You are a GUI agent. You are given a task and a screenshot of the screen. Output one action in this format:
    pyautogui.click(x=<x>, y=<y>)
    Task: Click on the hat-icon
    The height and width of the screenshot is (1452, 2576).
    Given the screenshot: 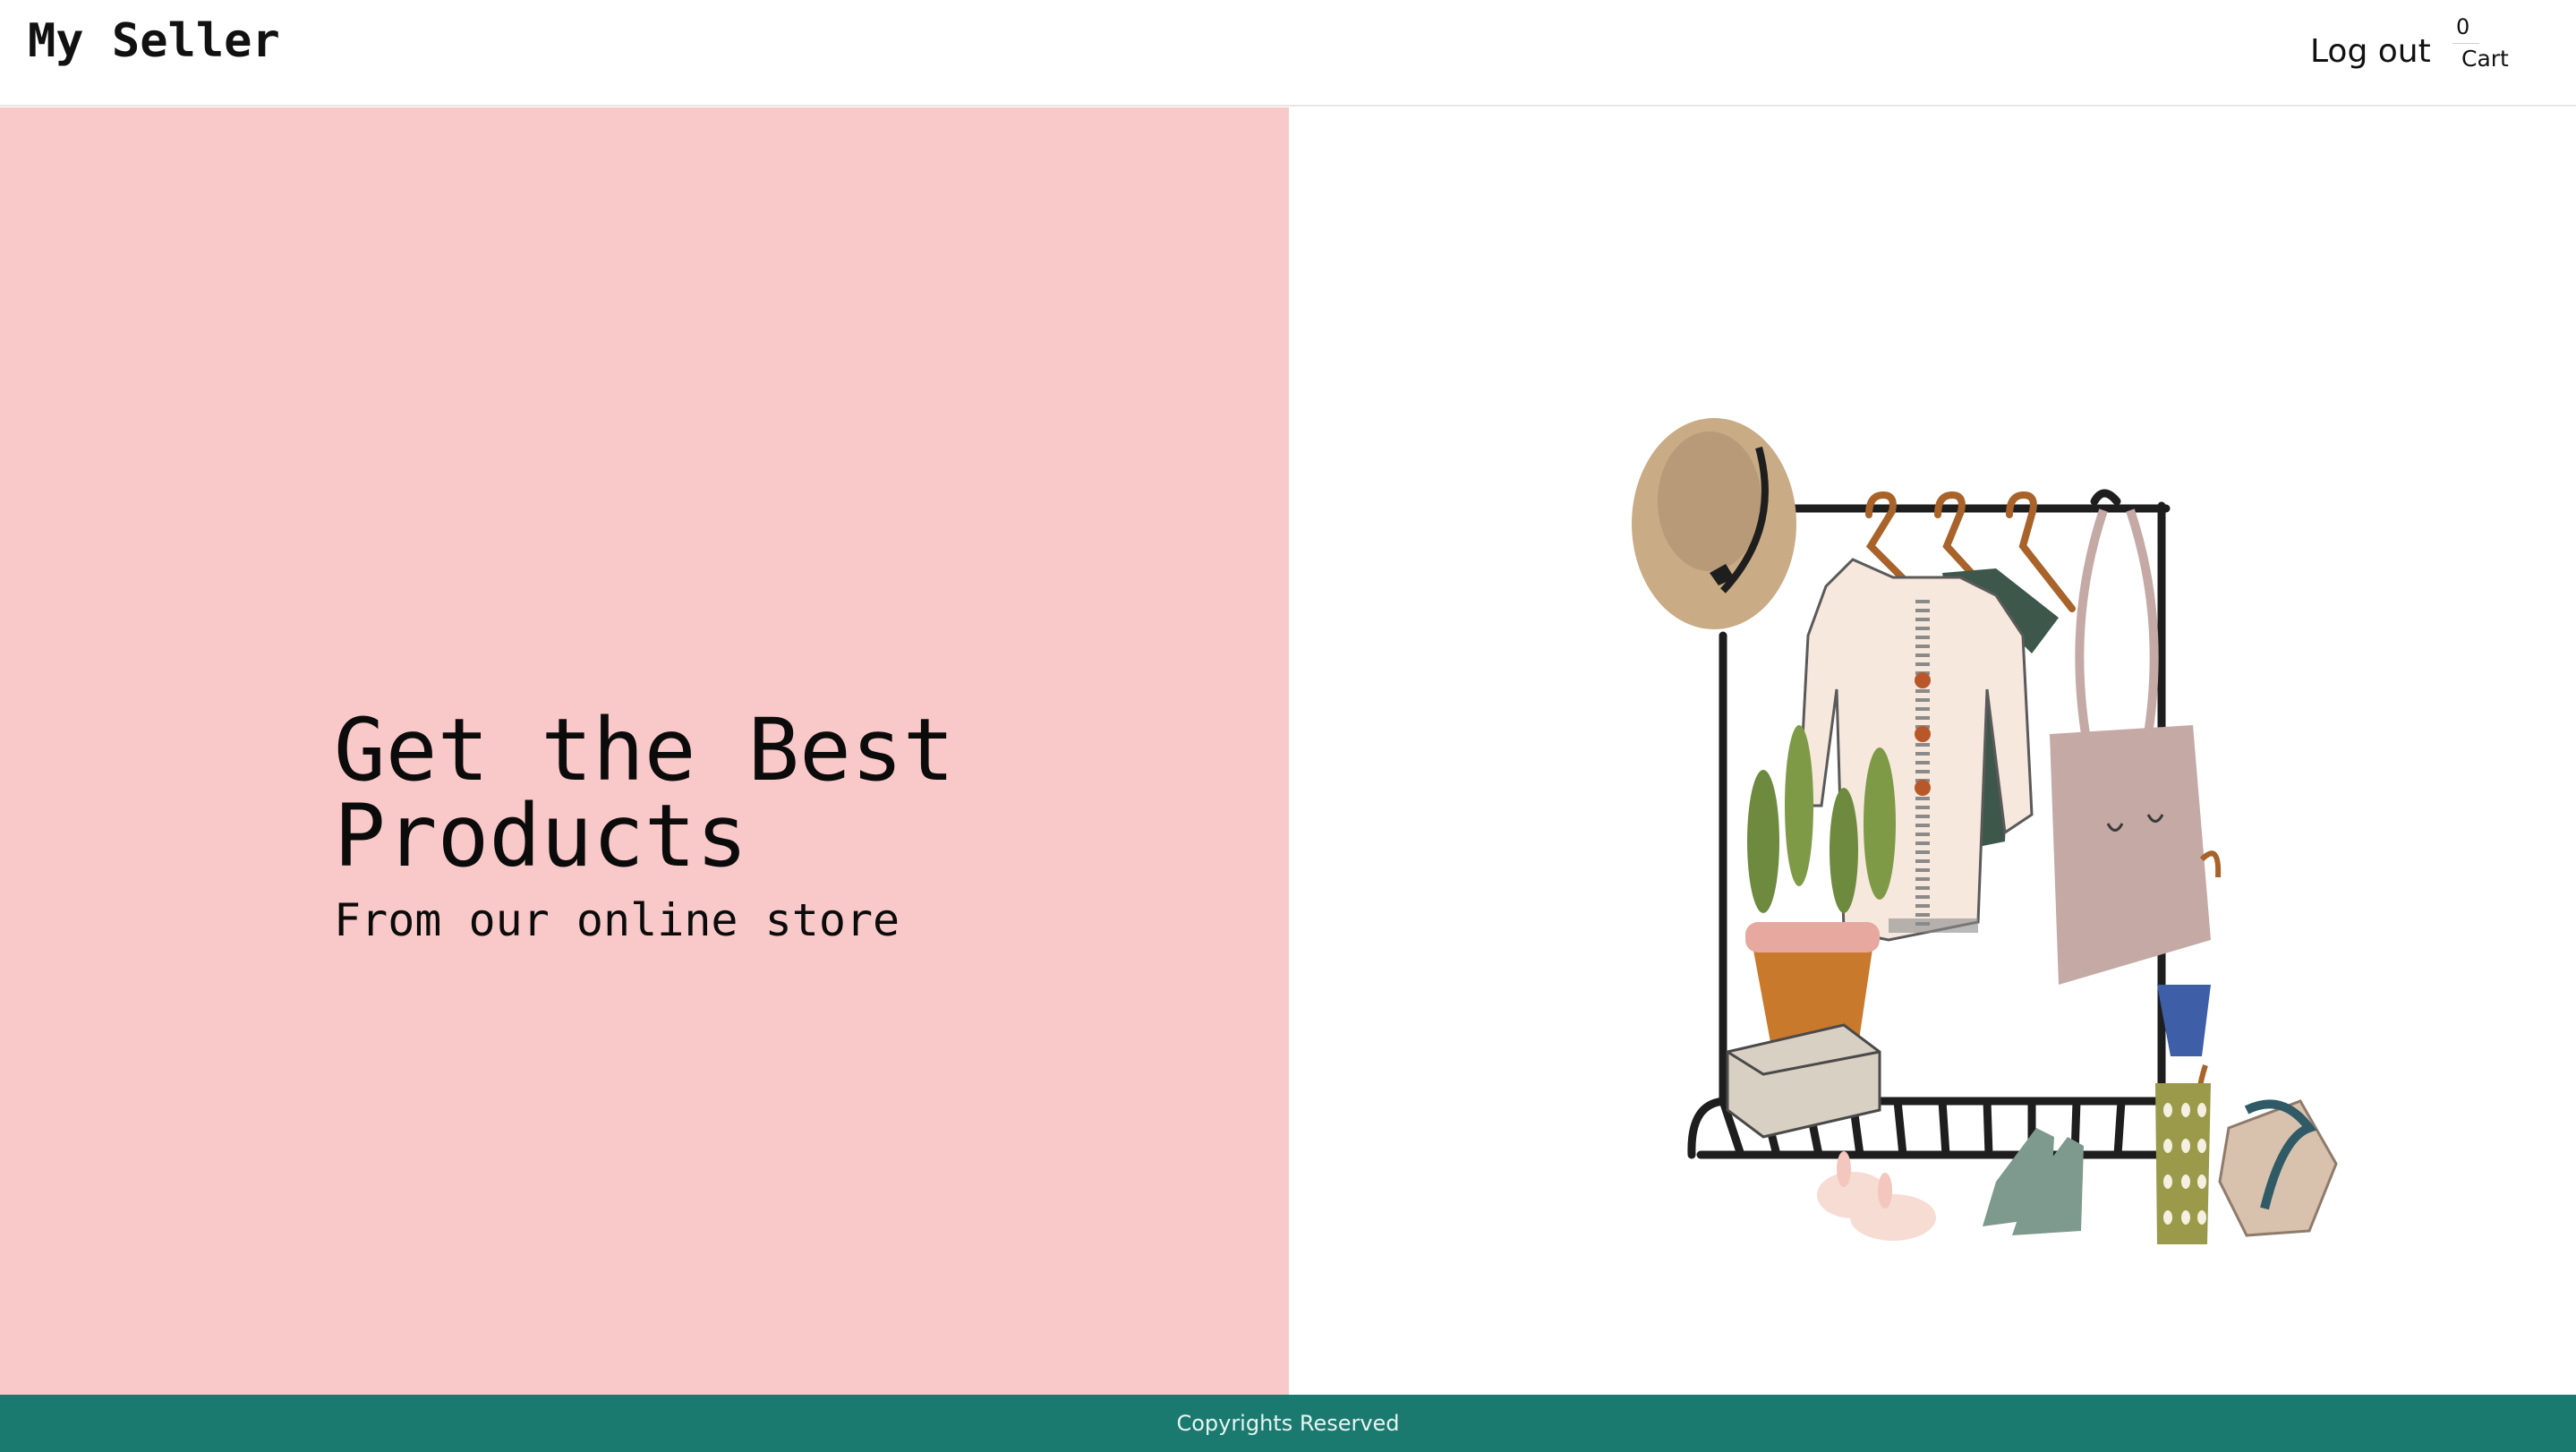 What is the action you would take?
    pyautogui.click(x=1714, y=523)
    